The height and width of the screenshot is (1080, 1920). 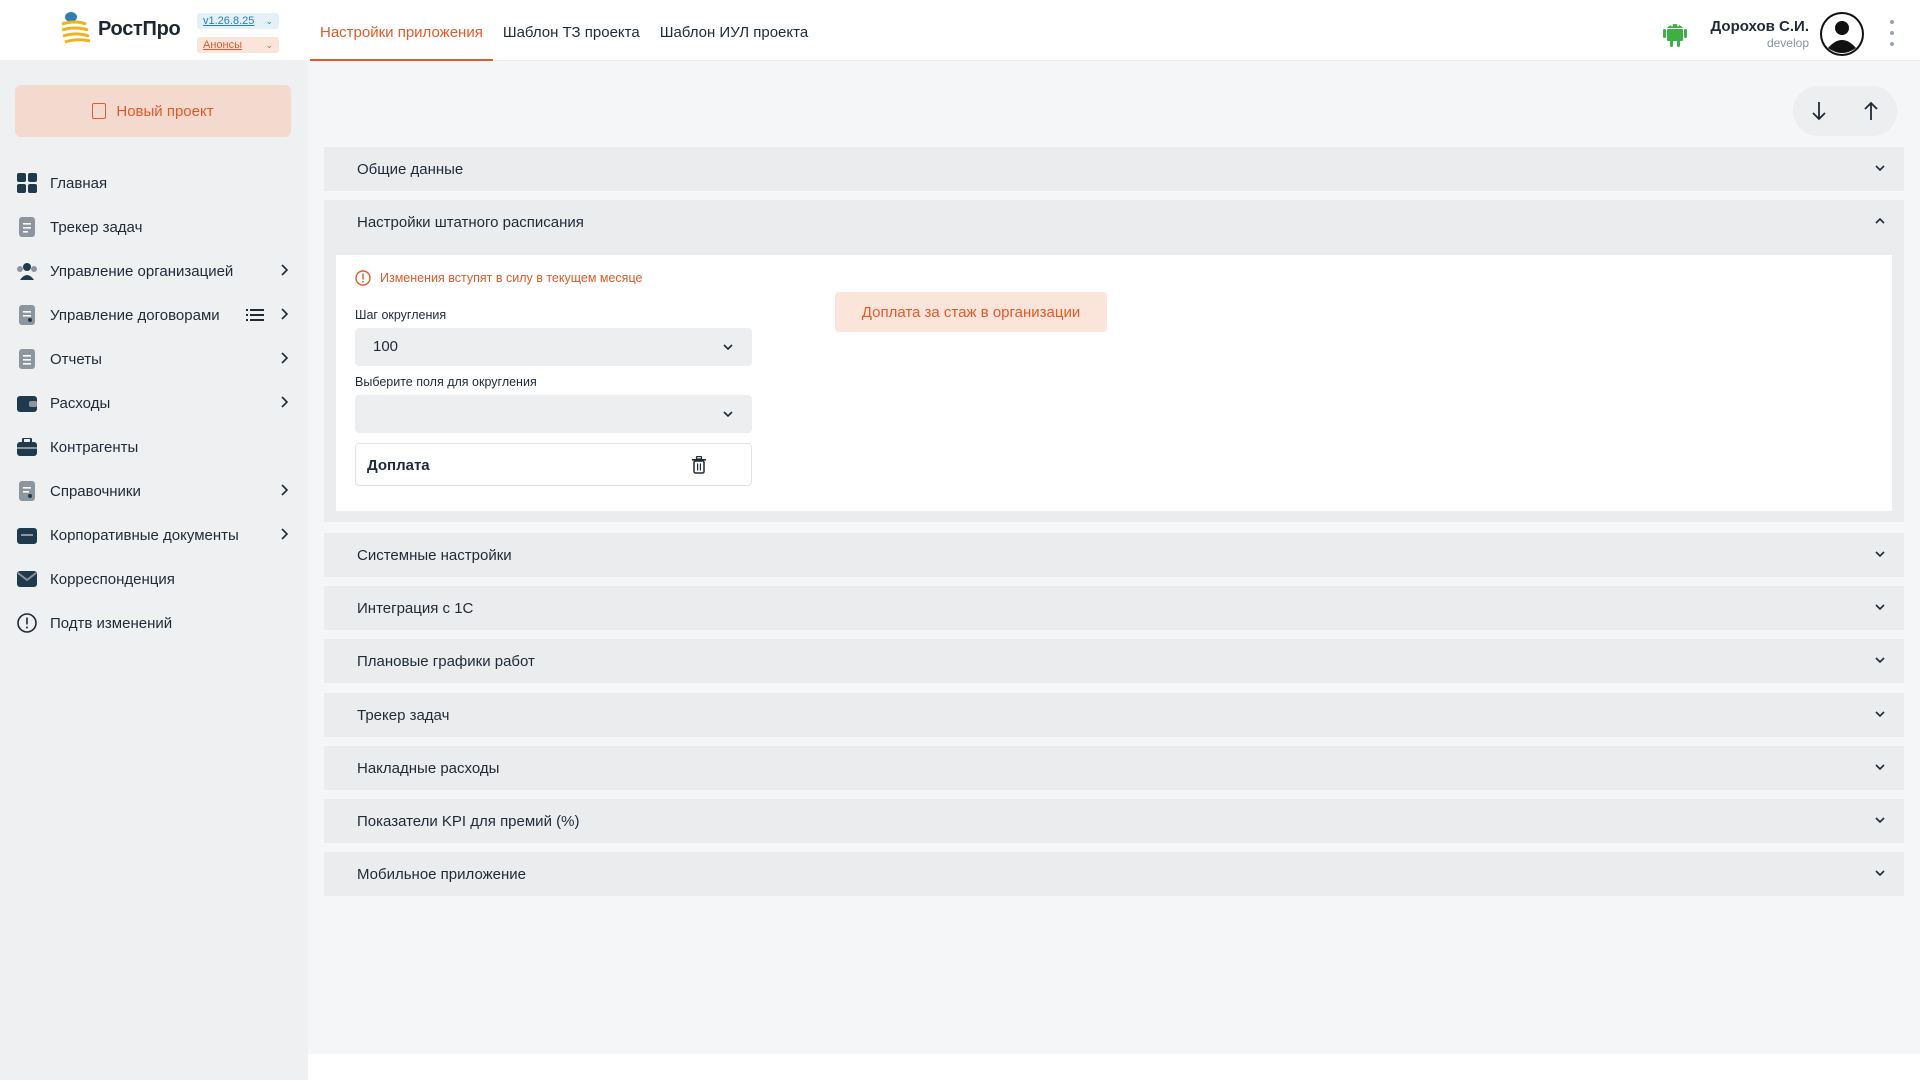 I want to click on rounding-fields-label: Выберите поля для округления, so click(x=446, y=382).